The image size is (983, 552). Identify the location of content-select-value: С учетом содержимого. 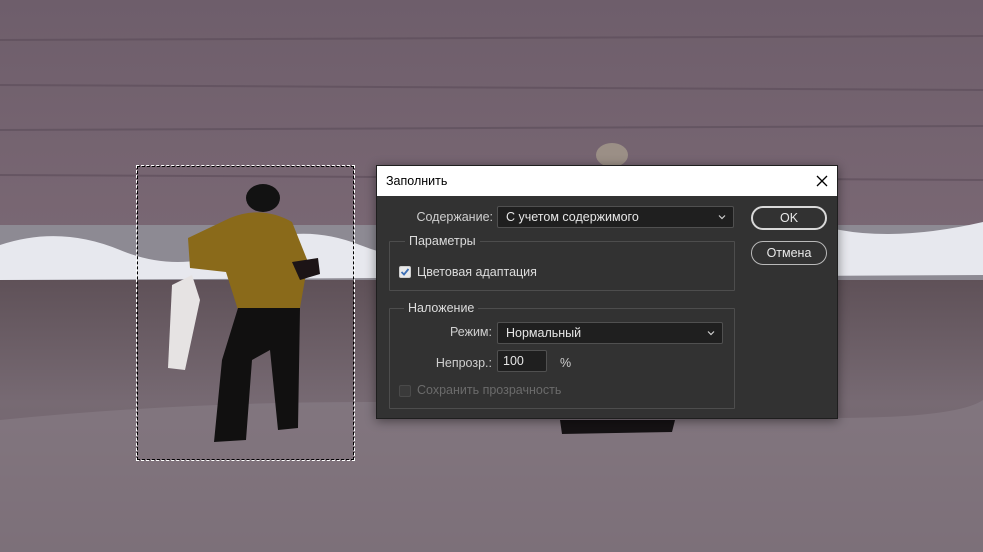
(572, 217).